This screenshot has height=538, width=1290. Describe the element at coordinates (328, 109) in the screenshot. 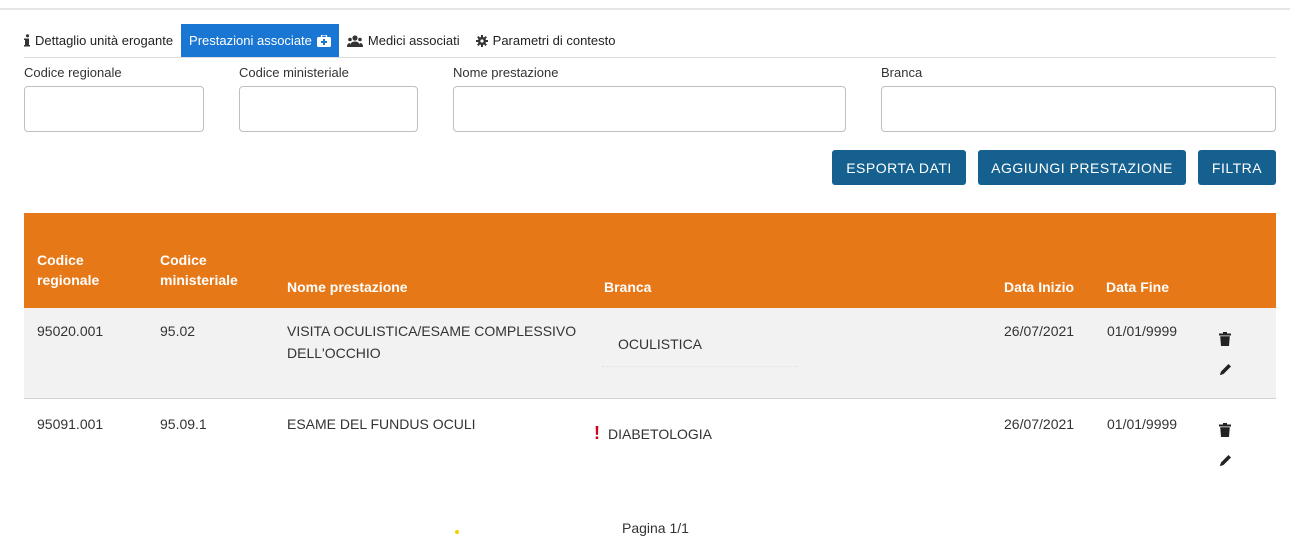

I see `codice-ministeriale-input` at that location.